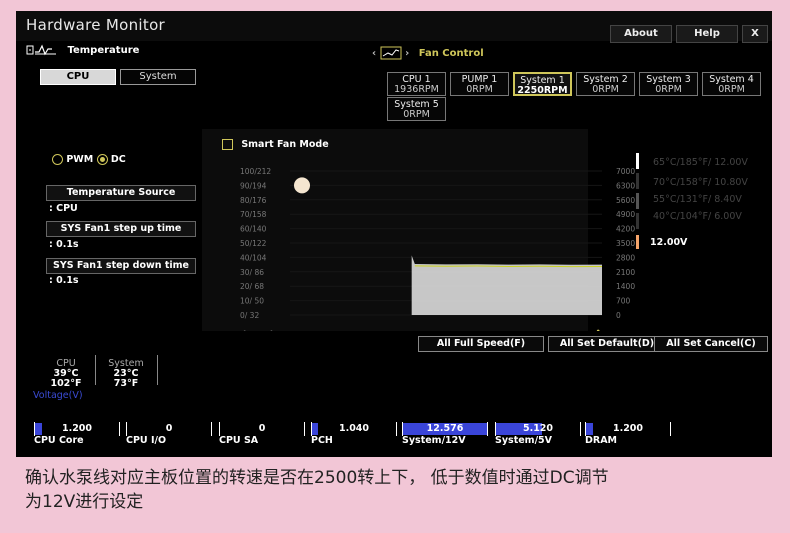  Describe the element at coordinates (625, 171) in the screenshot. I see `right-tick-label: 7000` at that location.